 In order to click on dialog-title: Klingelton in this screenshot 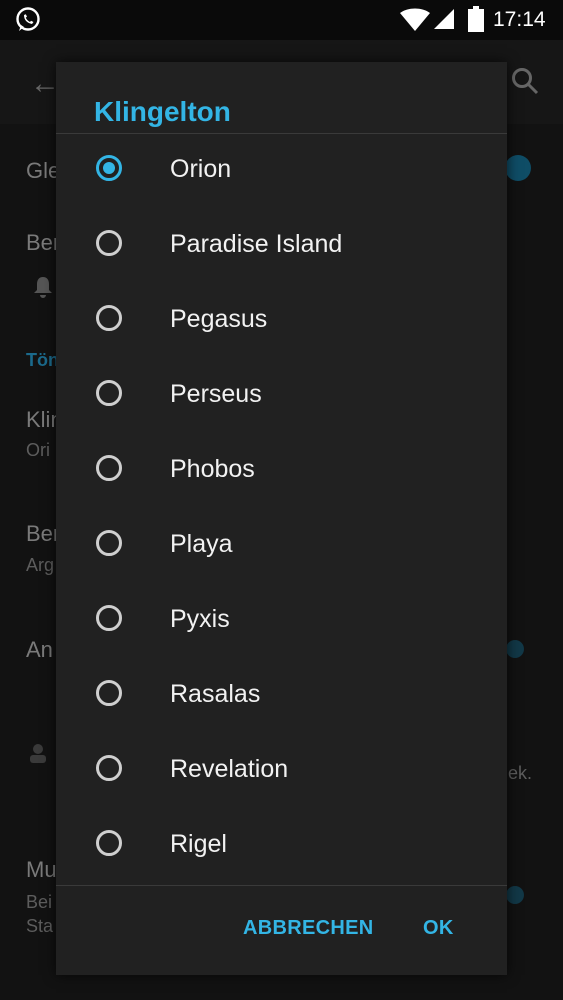, I will do `click(162, 111)`.